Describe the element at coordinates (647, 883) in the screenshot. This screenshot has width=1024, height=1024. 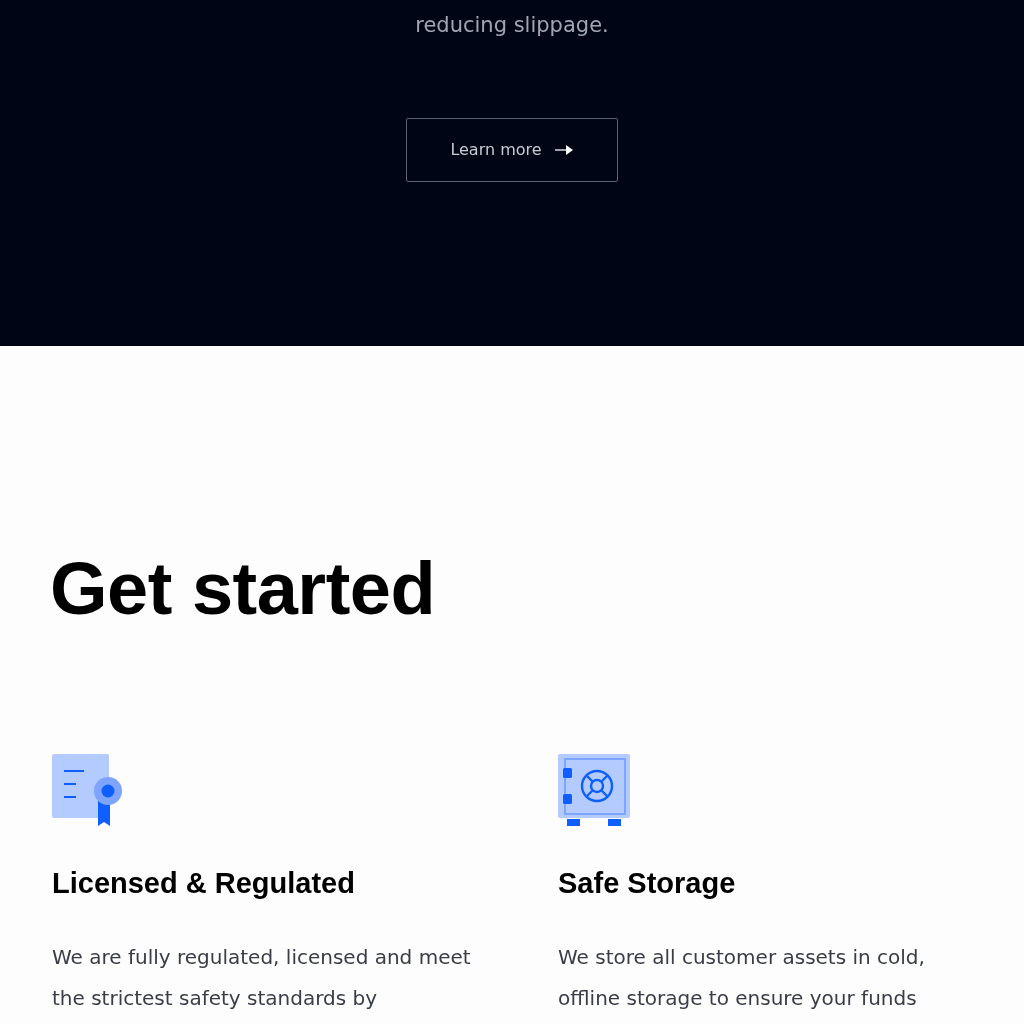
I see `feature-title: Safe Storage` at that location.